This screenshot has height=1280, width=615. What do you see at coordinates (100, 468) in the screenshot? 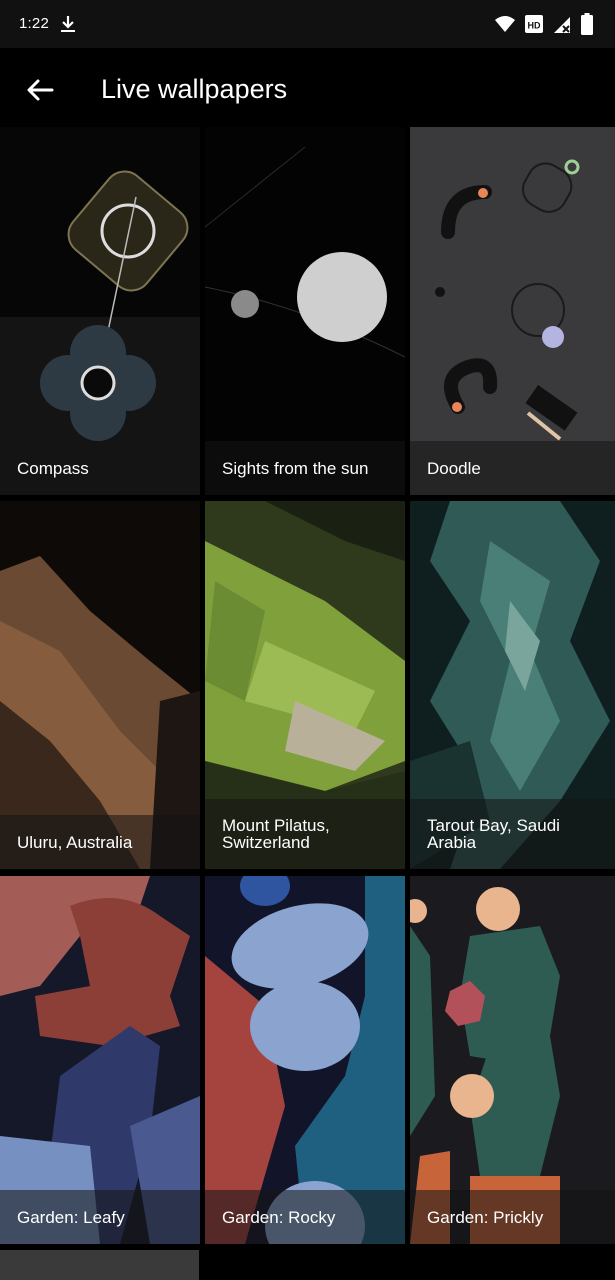
I see `wallpaper-label: Compass` at bounding box center [100, 468].